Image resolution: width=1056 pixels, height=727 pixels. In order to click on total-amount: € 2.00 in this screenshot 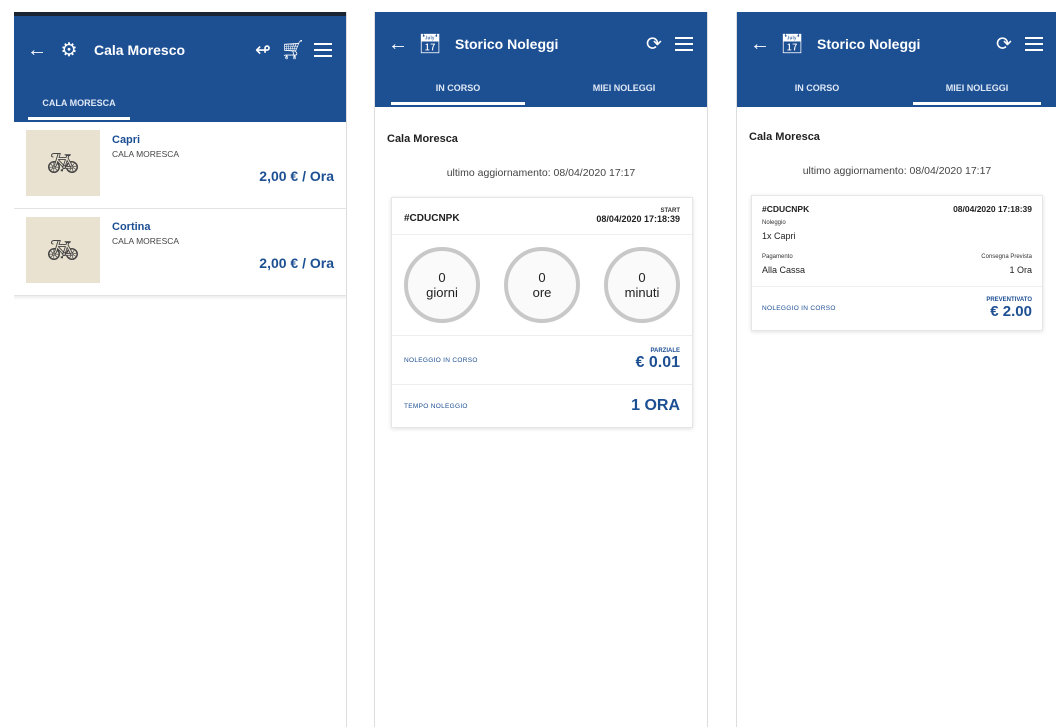, I will do `click(1011, 311)`.